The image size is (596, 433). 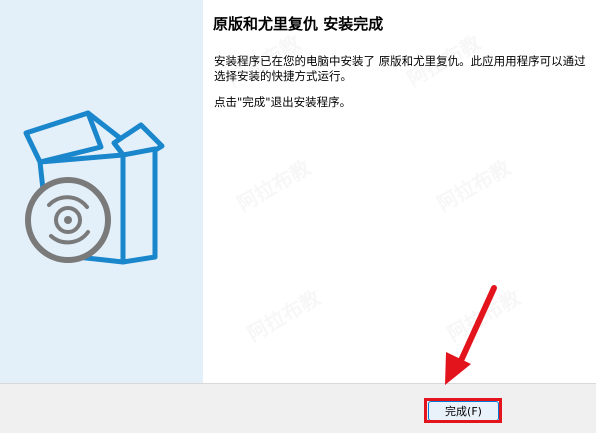 I want to click on finish-button: 完成(F), so click(x=463, y=411).